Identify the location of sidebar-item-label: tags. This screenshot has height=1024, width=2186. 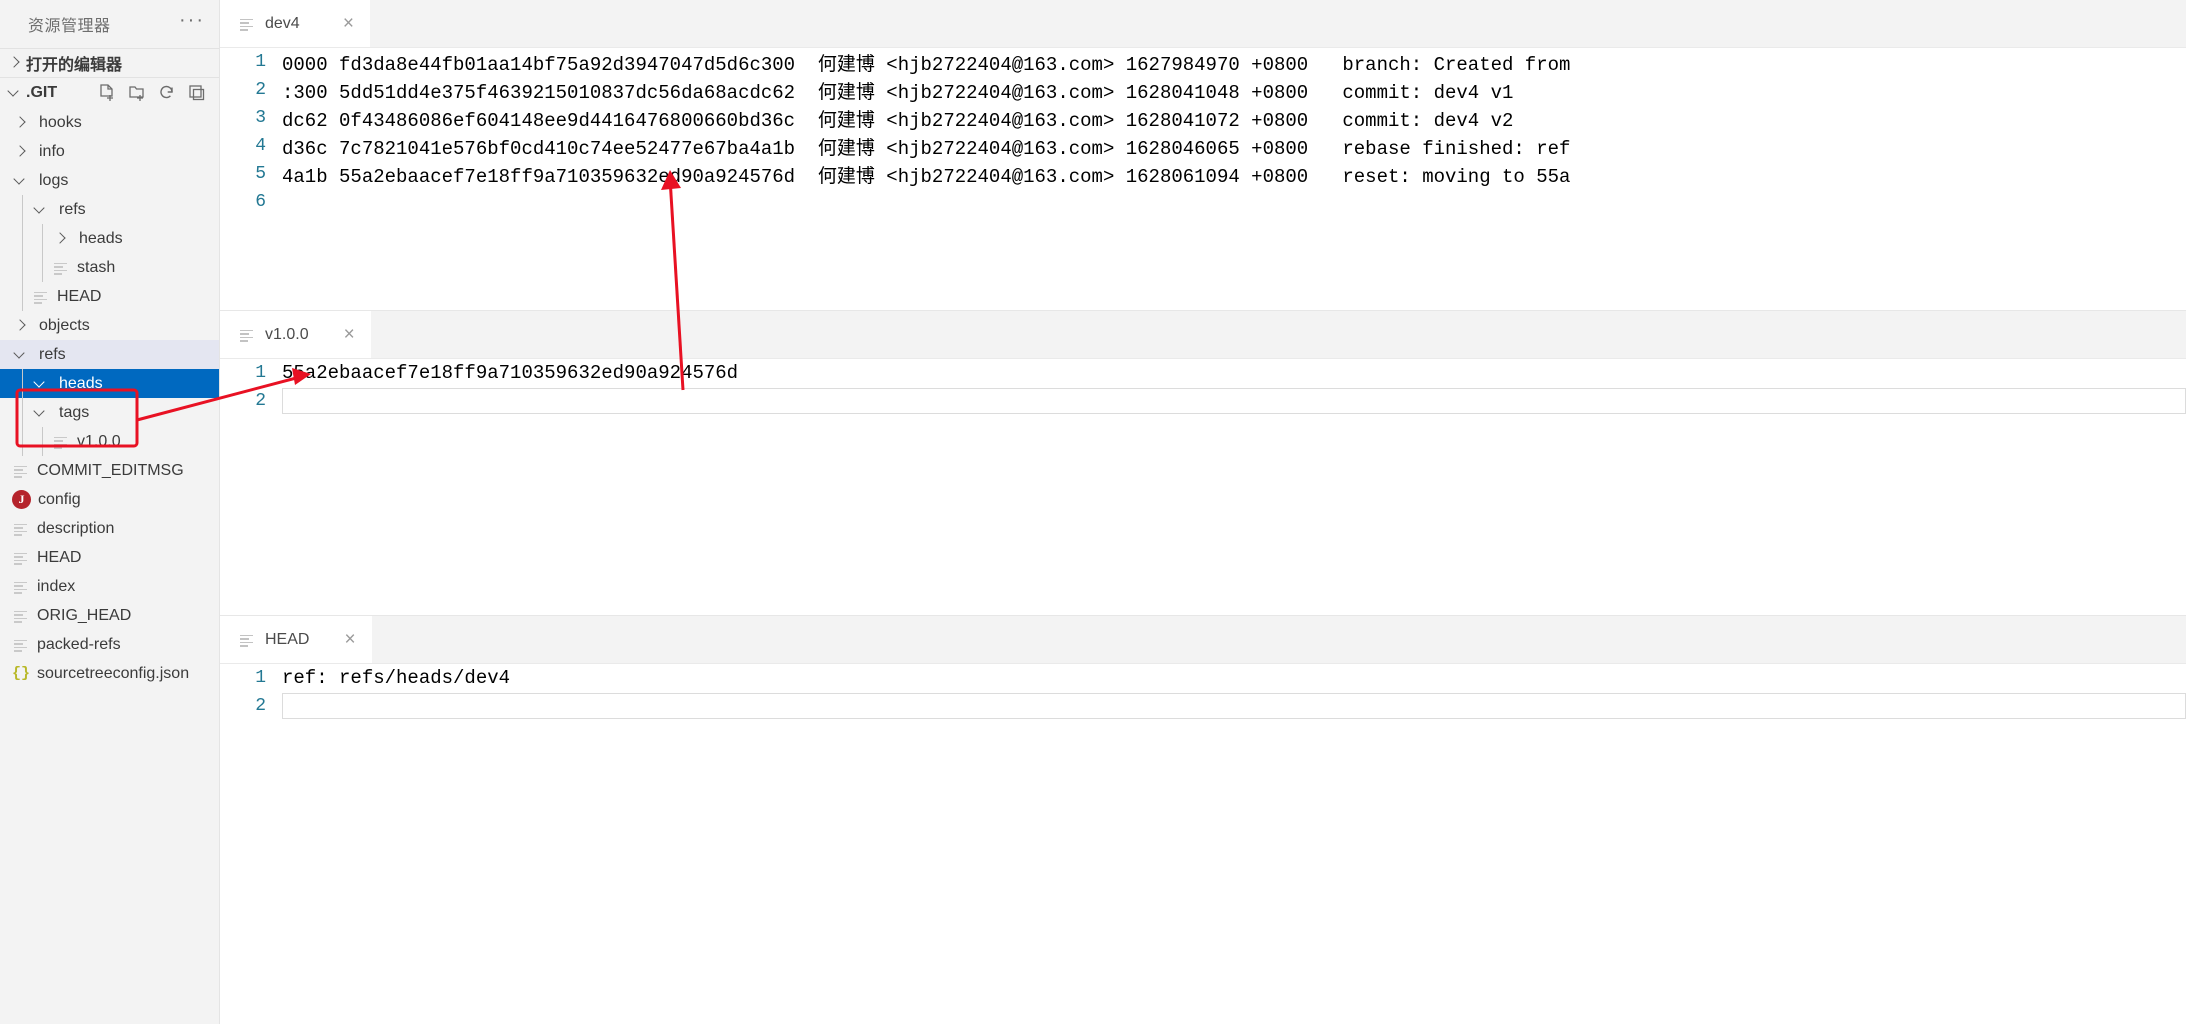
(74, 412).